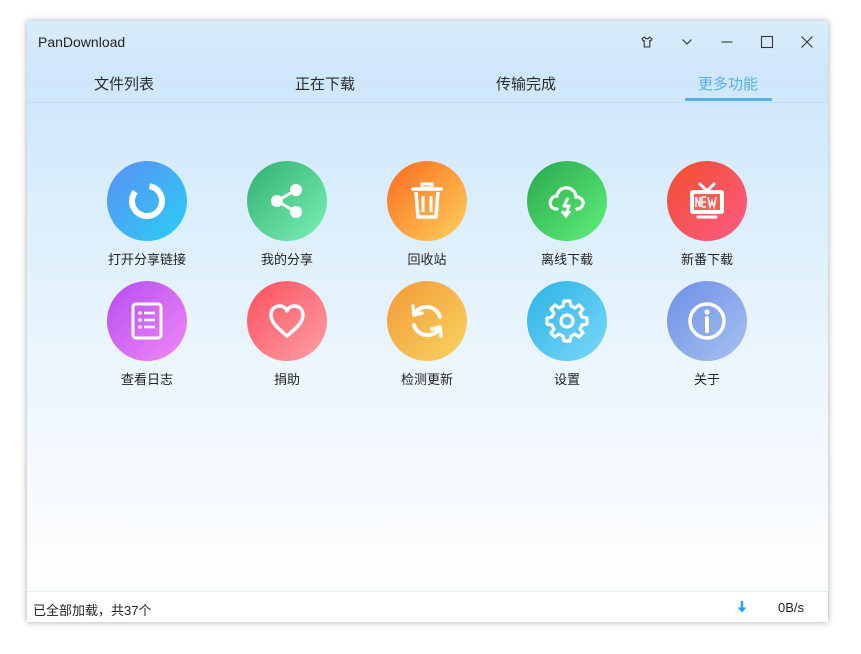 The height and width of the screenshot is (654, 861). Describe the element at coordinates (566, 379) in the screenshot. I see `feature-label: 设置` at that location.